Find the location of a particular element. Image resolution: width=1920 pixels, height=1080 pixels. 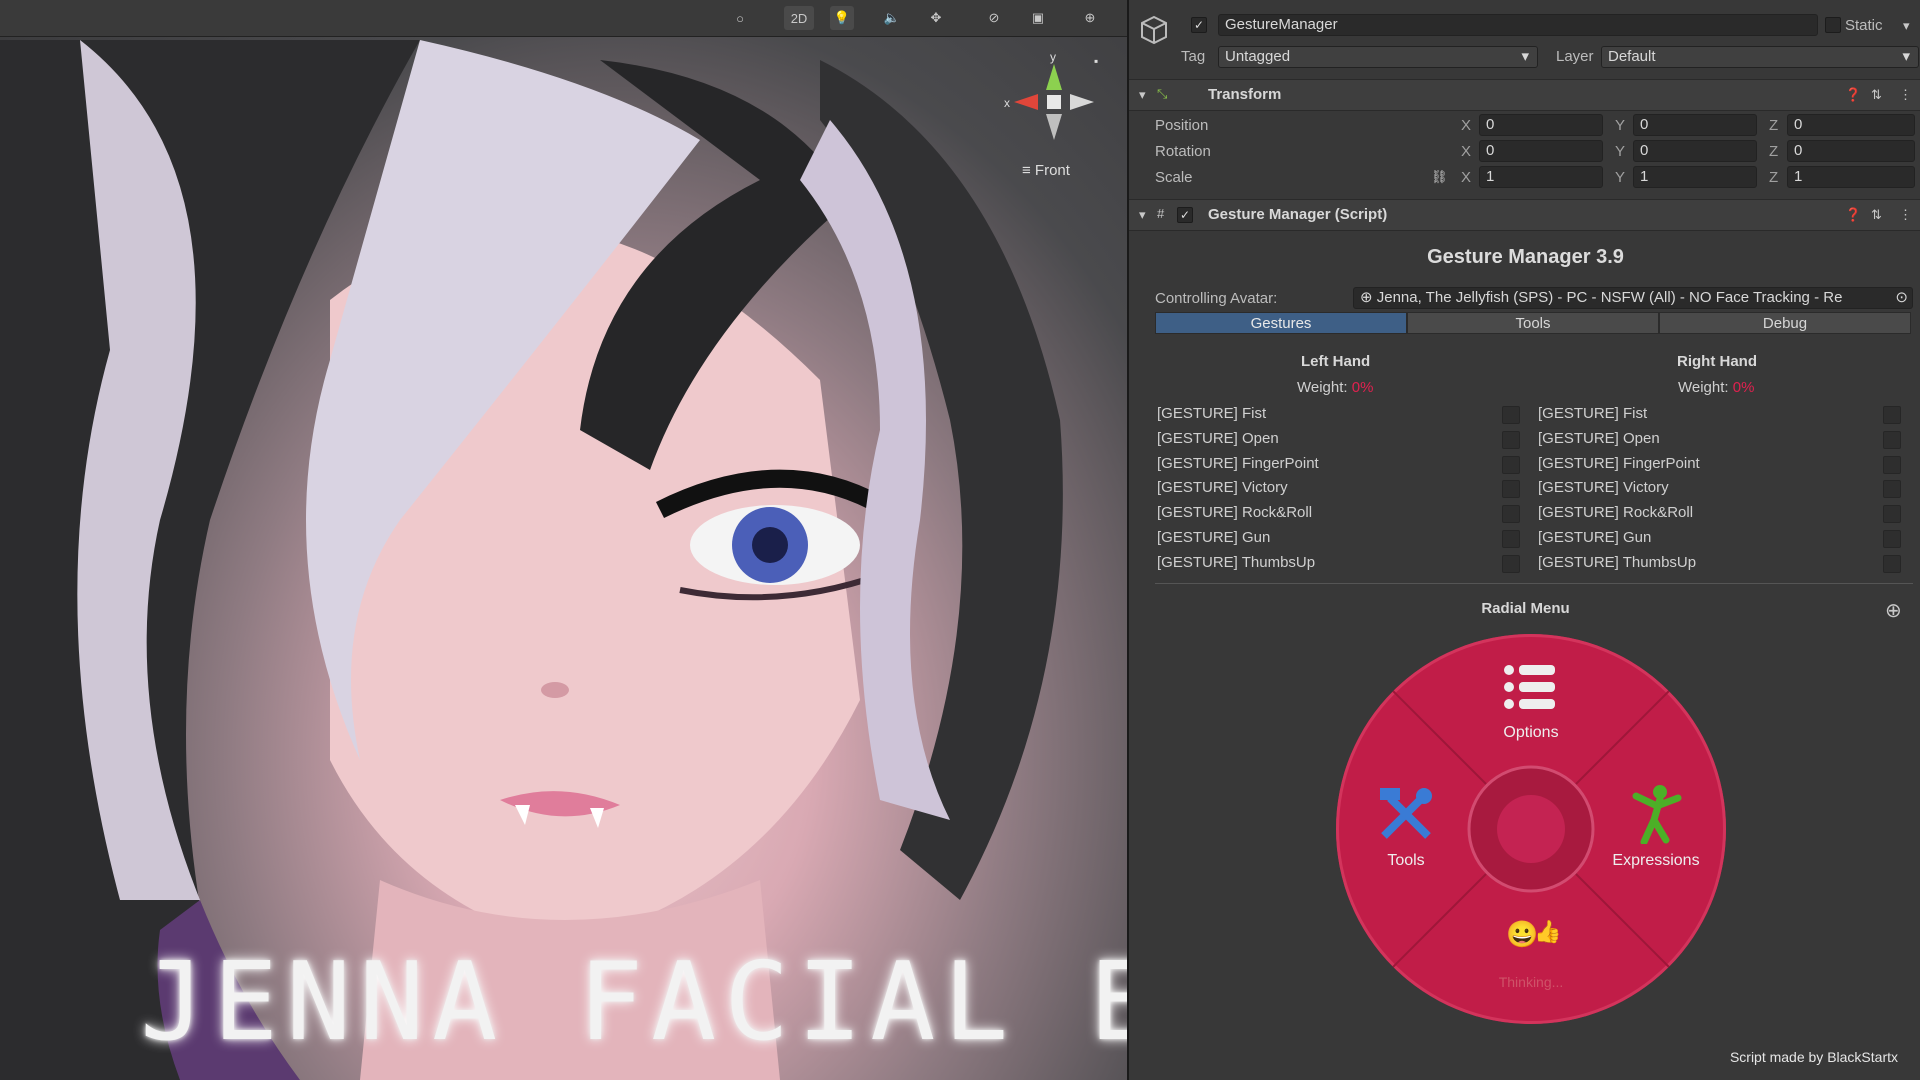

right-gesture-item: [GESTURE] Open is located at coordinates (1599, 438).